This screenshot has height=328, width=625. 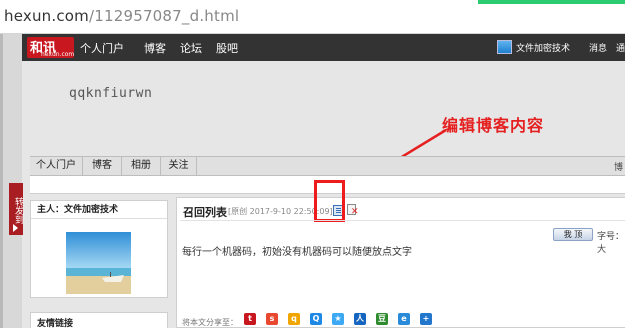 What do you see at coordinates (55, 323) in the screenshot?
I see `friend-links-label: 友情链接` at bounding box center [55, 323].